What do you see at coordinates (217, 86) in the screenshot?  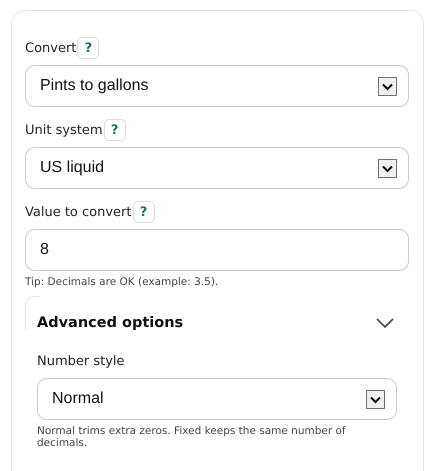 I see `dropdown: Pints to gallons` at bounding box center [217, 86].